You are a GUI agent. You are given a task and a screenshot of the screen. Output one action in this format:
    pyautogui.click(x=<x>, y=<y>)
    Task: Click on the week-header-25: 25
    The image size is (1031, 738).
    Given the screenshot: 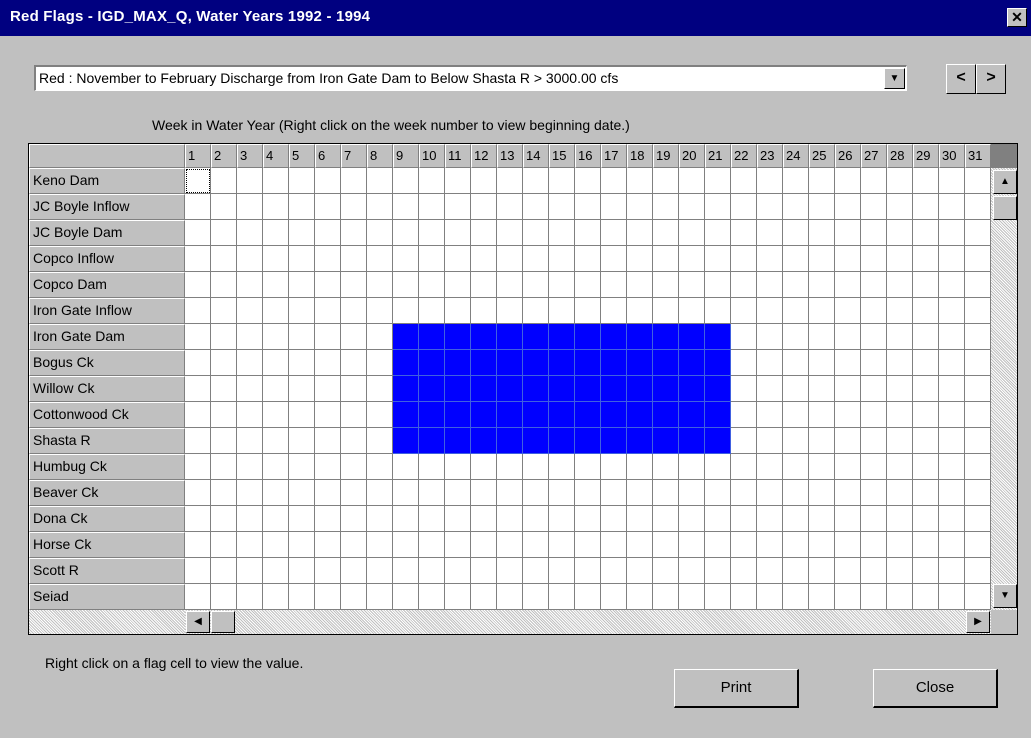 What is the action you would take?
    pyautogui.click(x=822, y=156)
    